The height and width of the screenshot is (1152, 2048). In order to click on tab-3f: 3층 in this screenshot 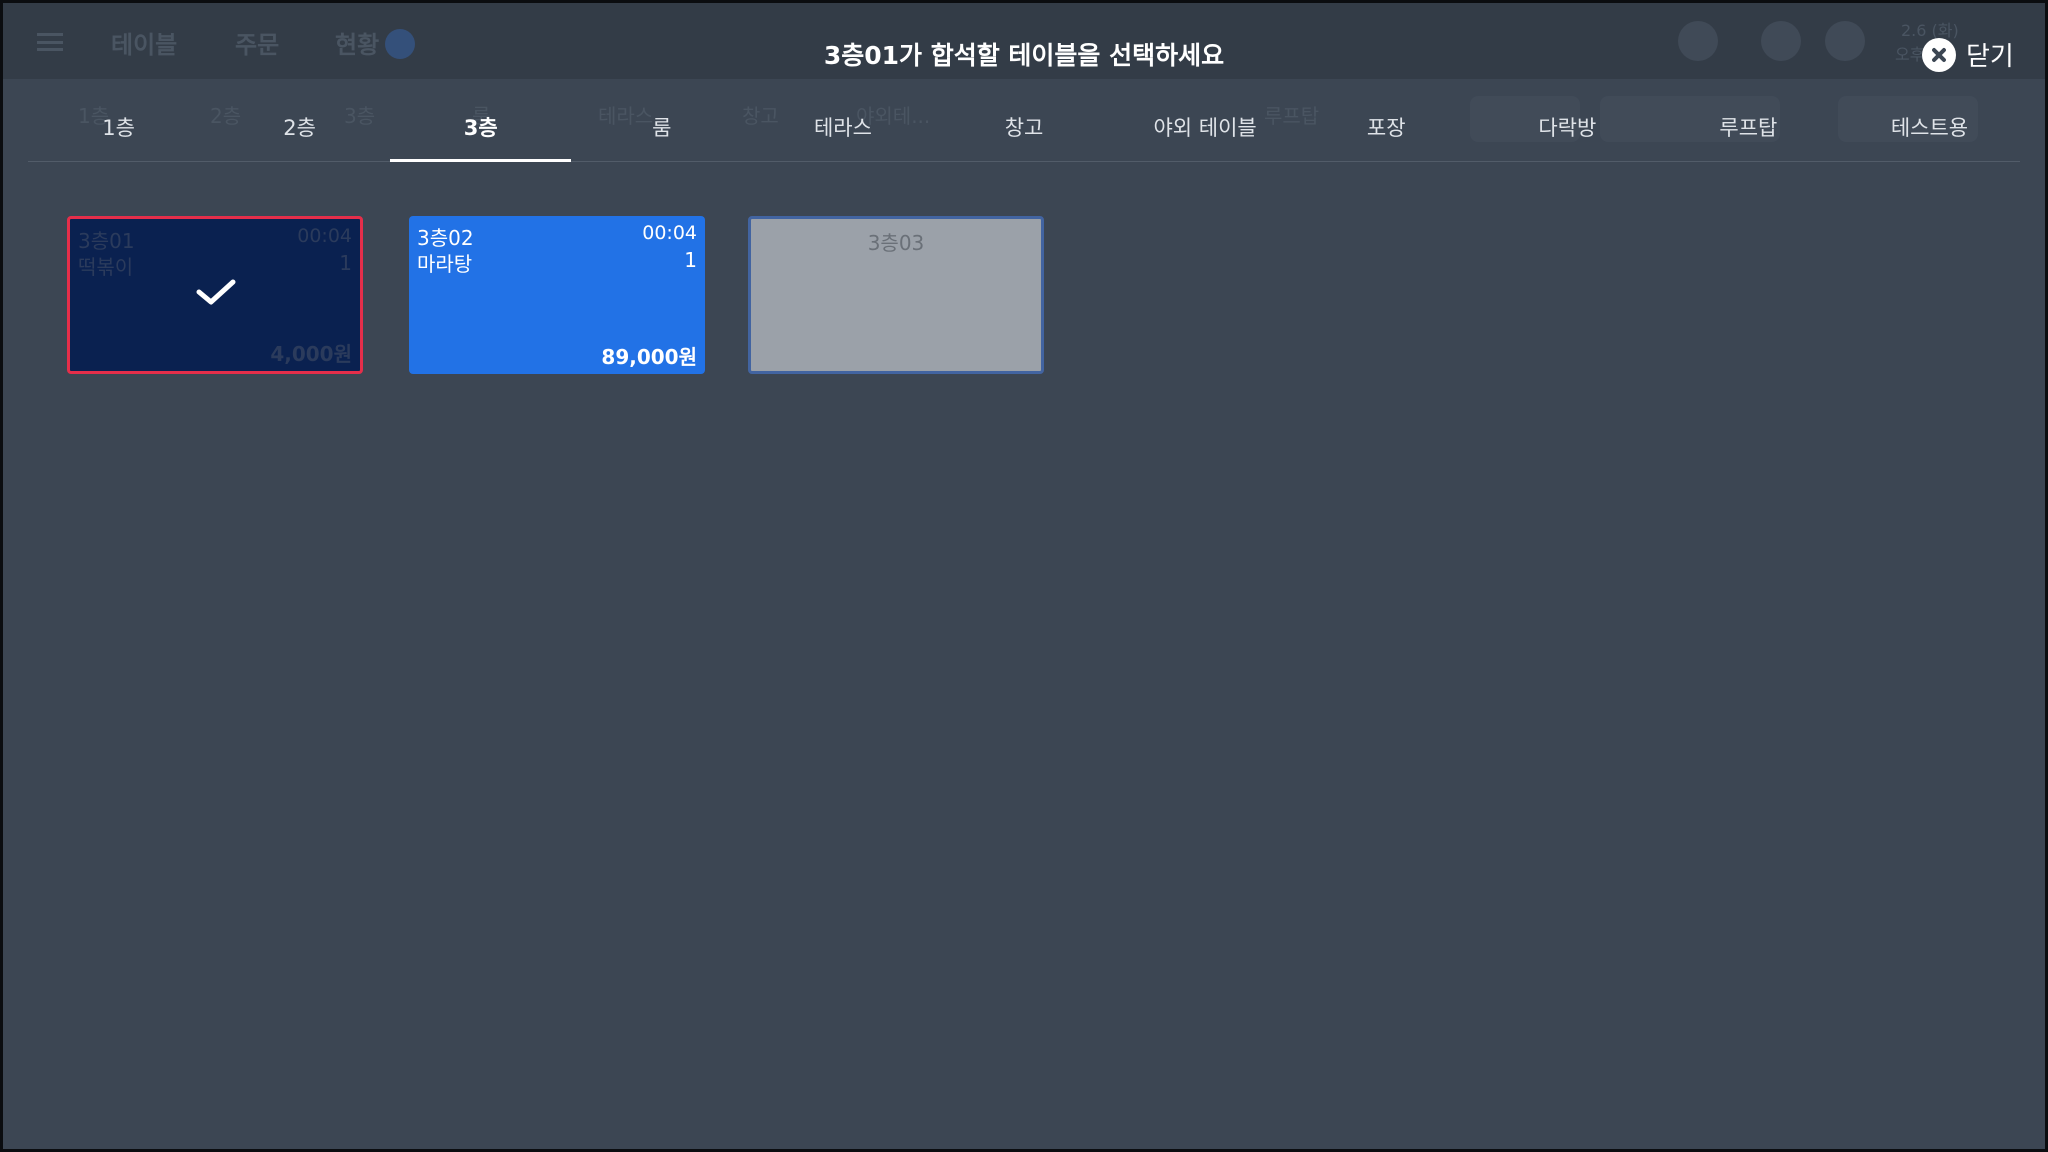, I will do `click(481, 131)`.